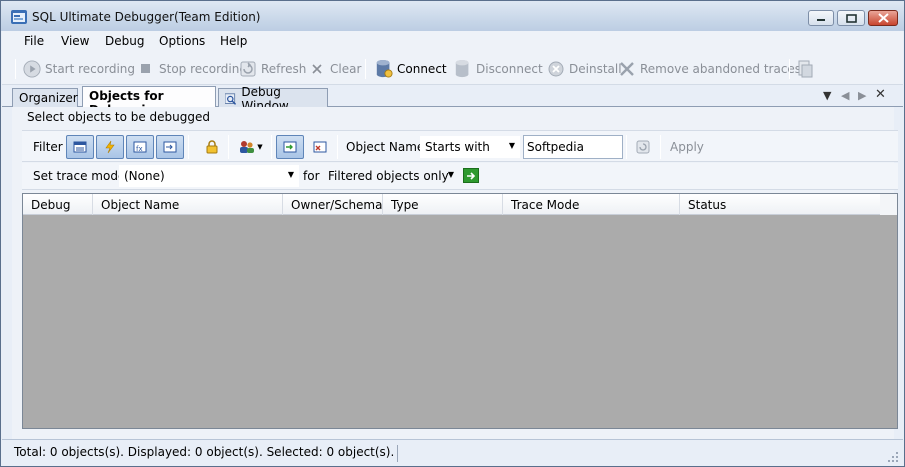  I want to click on function-icon: fx, so click(140, 147).